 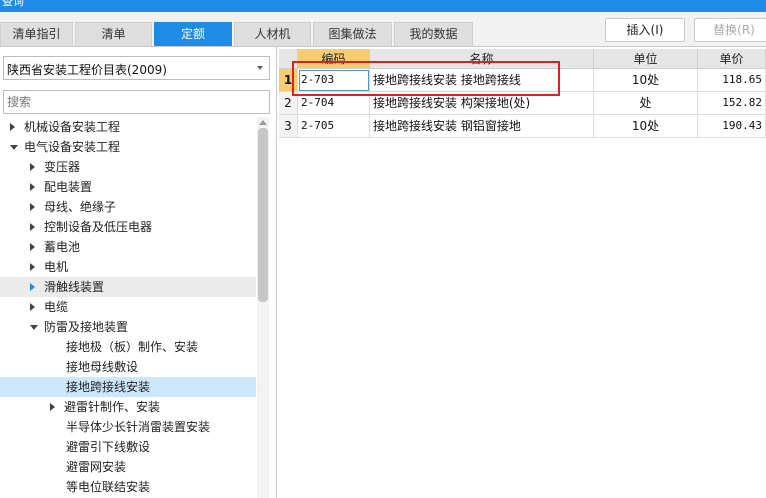 I want to click on tree-node-label: 避雷引下线敷设, so click(x=108, y=447).